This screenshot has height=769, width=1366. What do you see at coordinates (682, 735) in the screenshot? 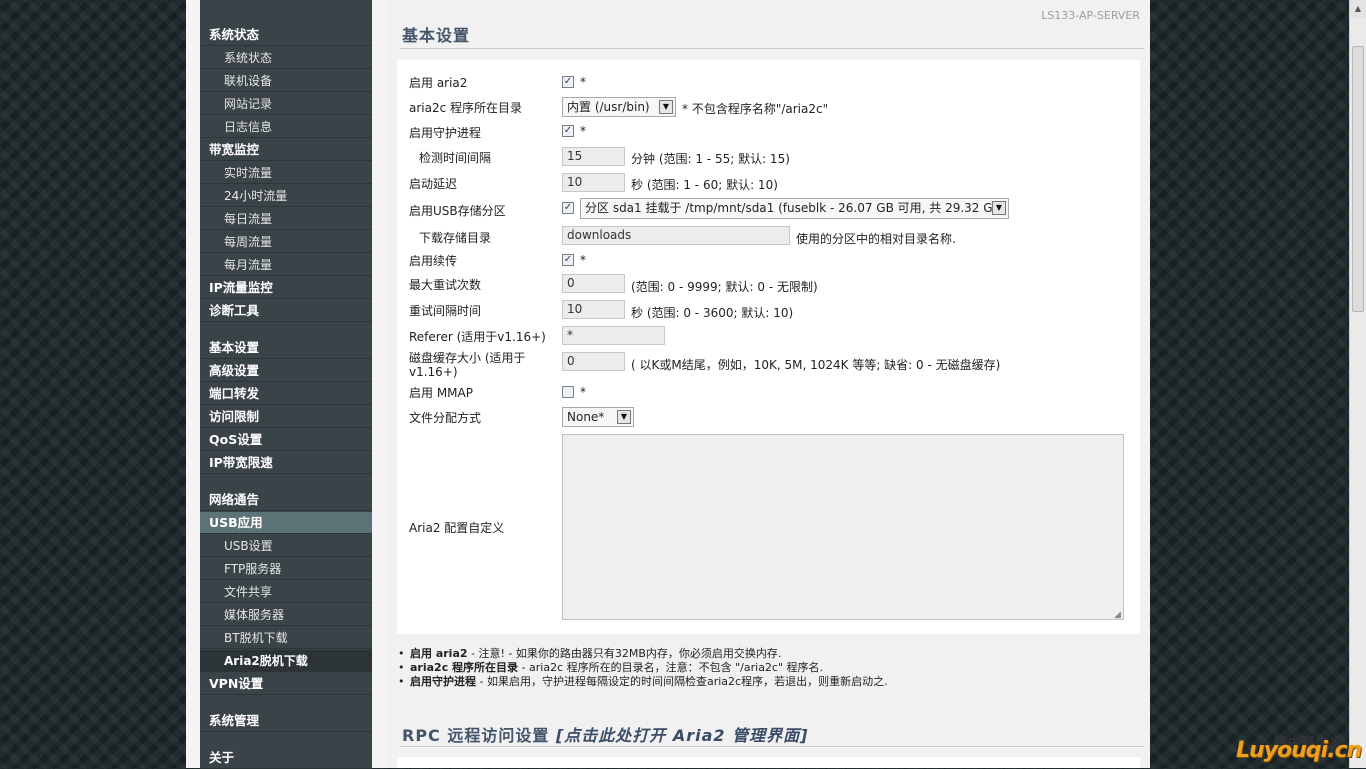
I see `aria2-admin-link: [点击此处打开 Aria2 管理界面]` at bounding box center [682, 735].